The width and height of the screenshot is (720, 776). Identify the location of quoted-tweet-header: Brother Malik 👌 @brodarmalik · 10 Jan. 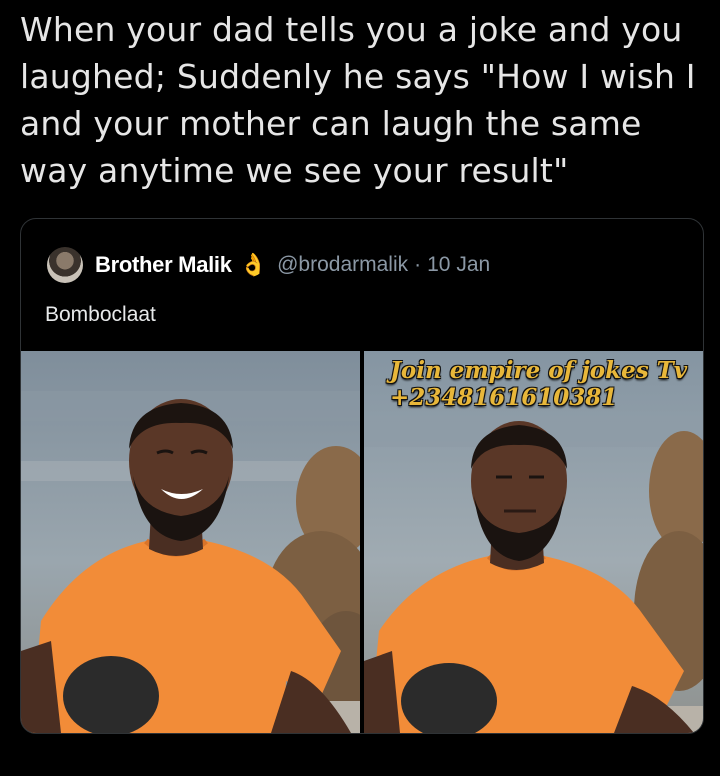
(268, 265).